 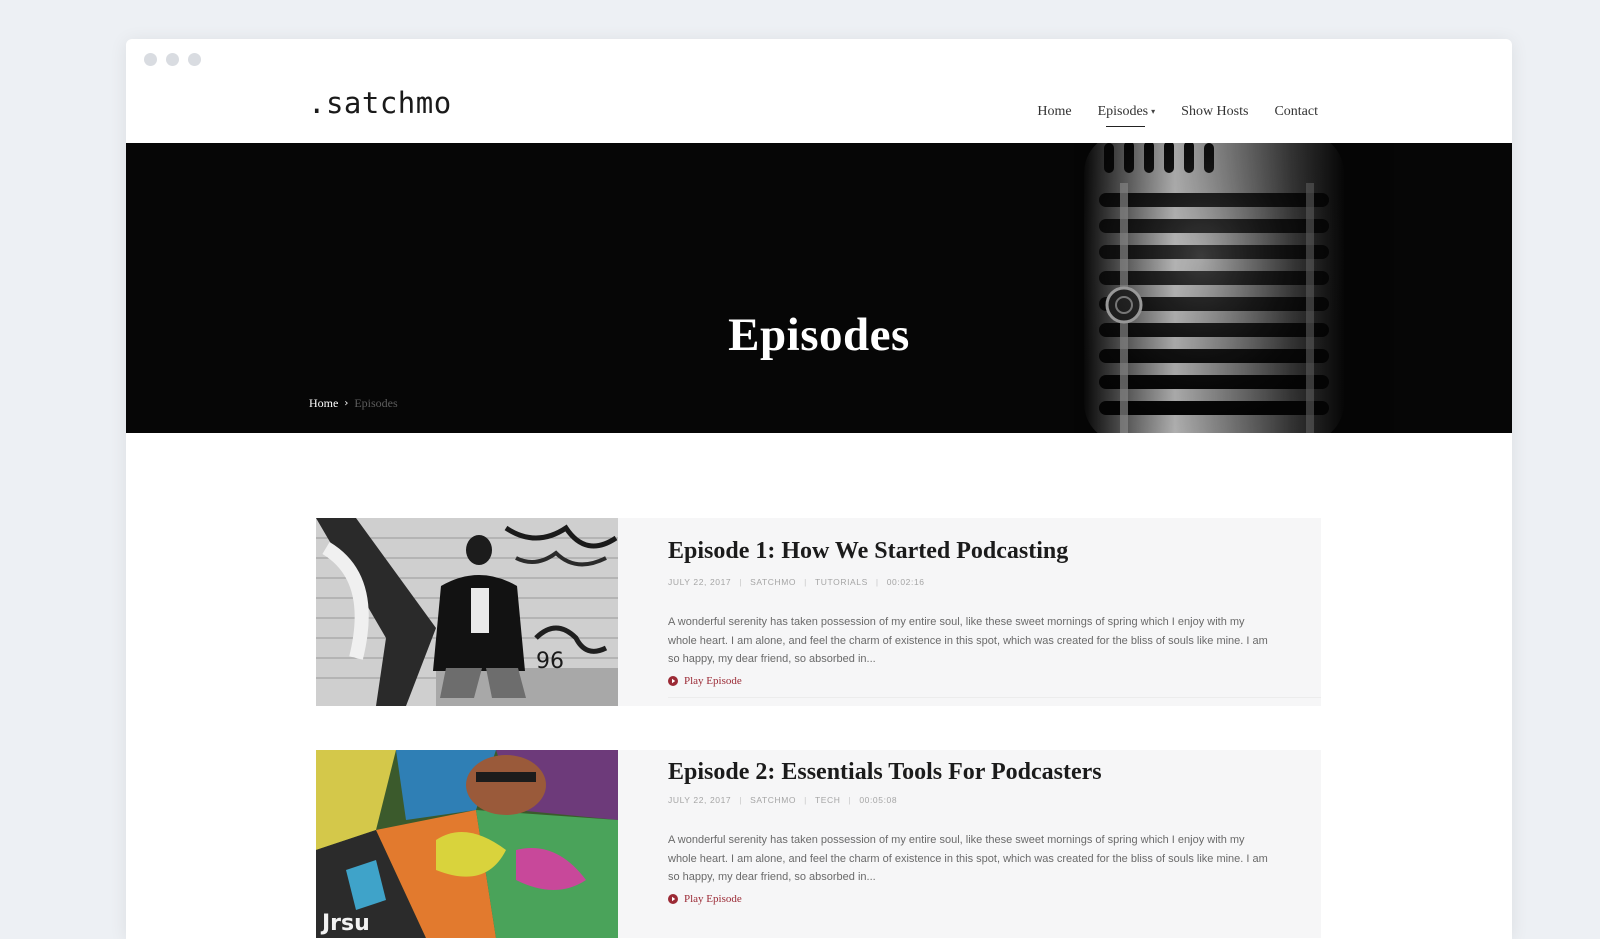 What do you see at coordinates (1123, 111) in the screenshot?
I see `nav-item-episodes-label: Episodes` at bounding box center [1123, 111].